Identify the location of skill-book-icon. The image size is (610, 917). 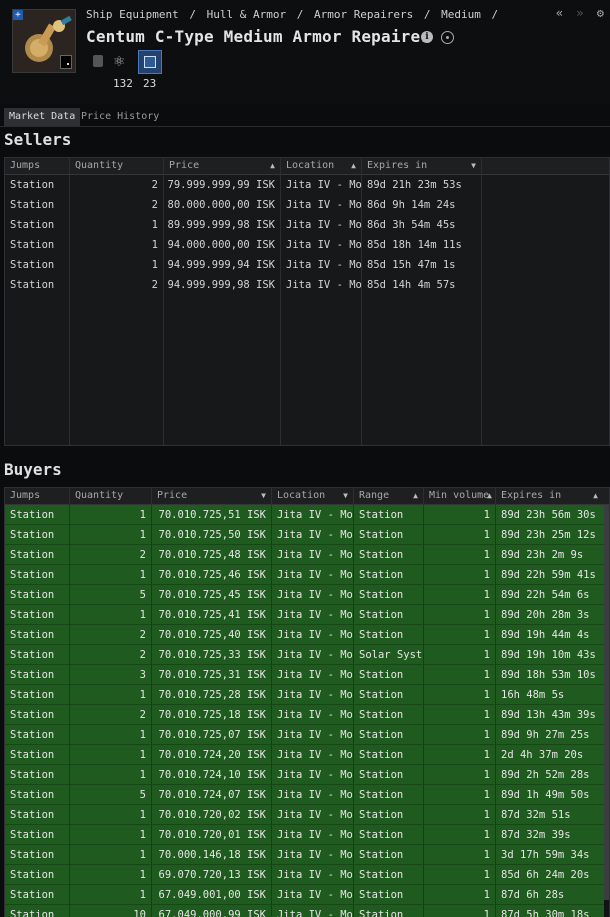
(99, 61).